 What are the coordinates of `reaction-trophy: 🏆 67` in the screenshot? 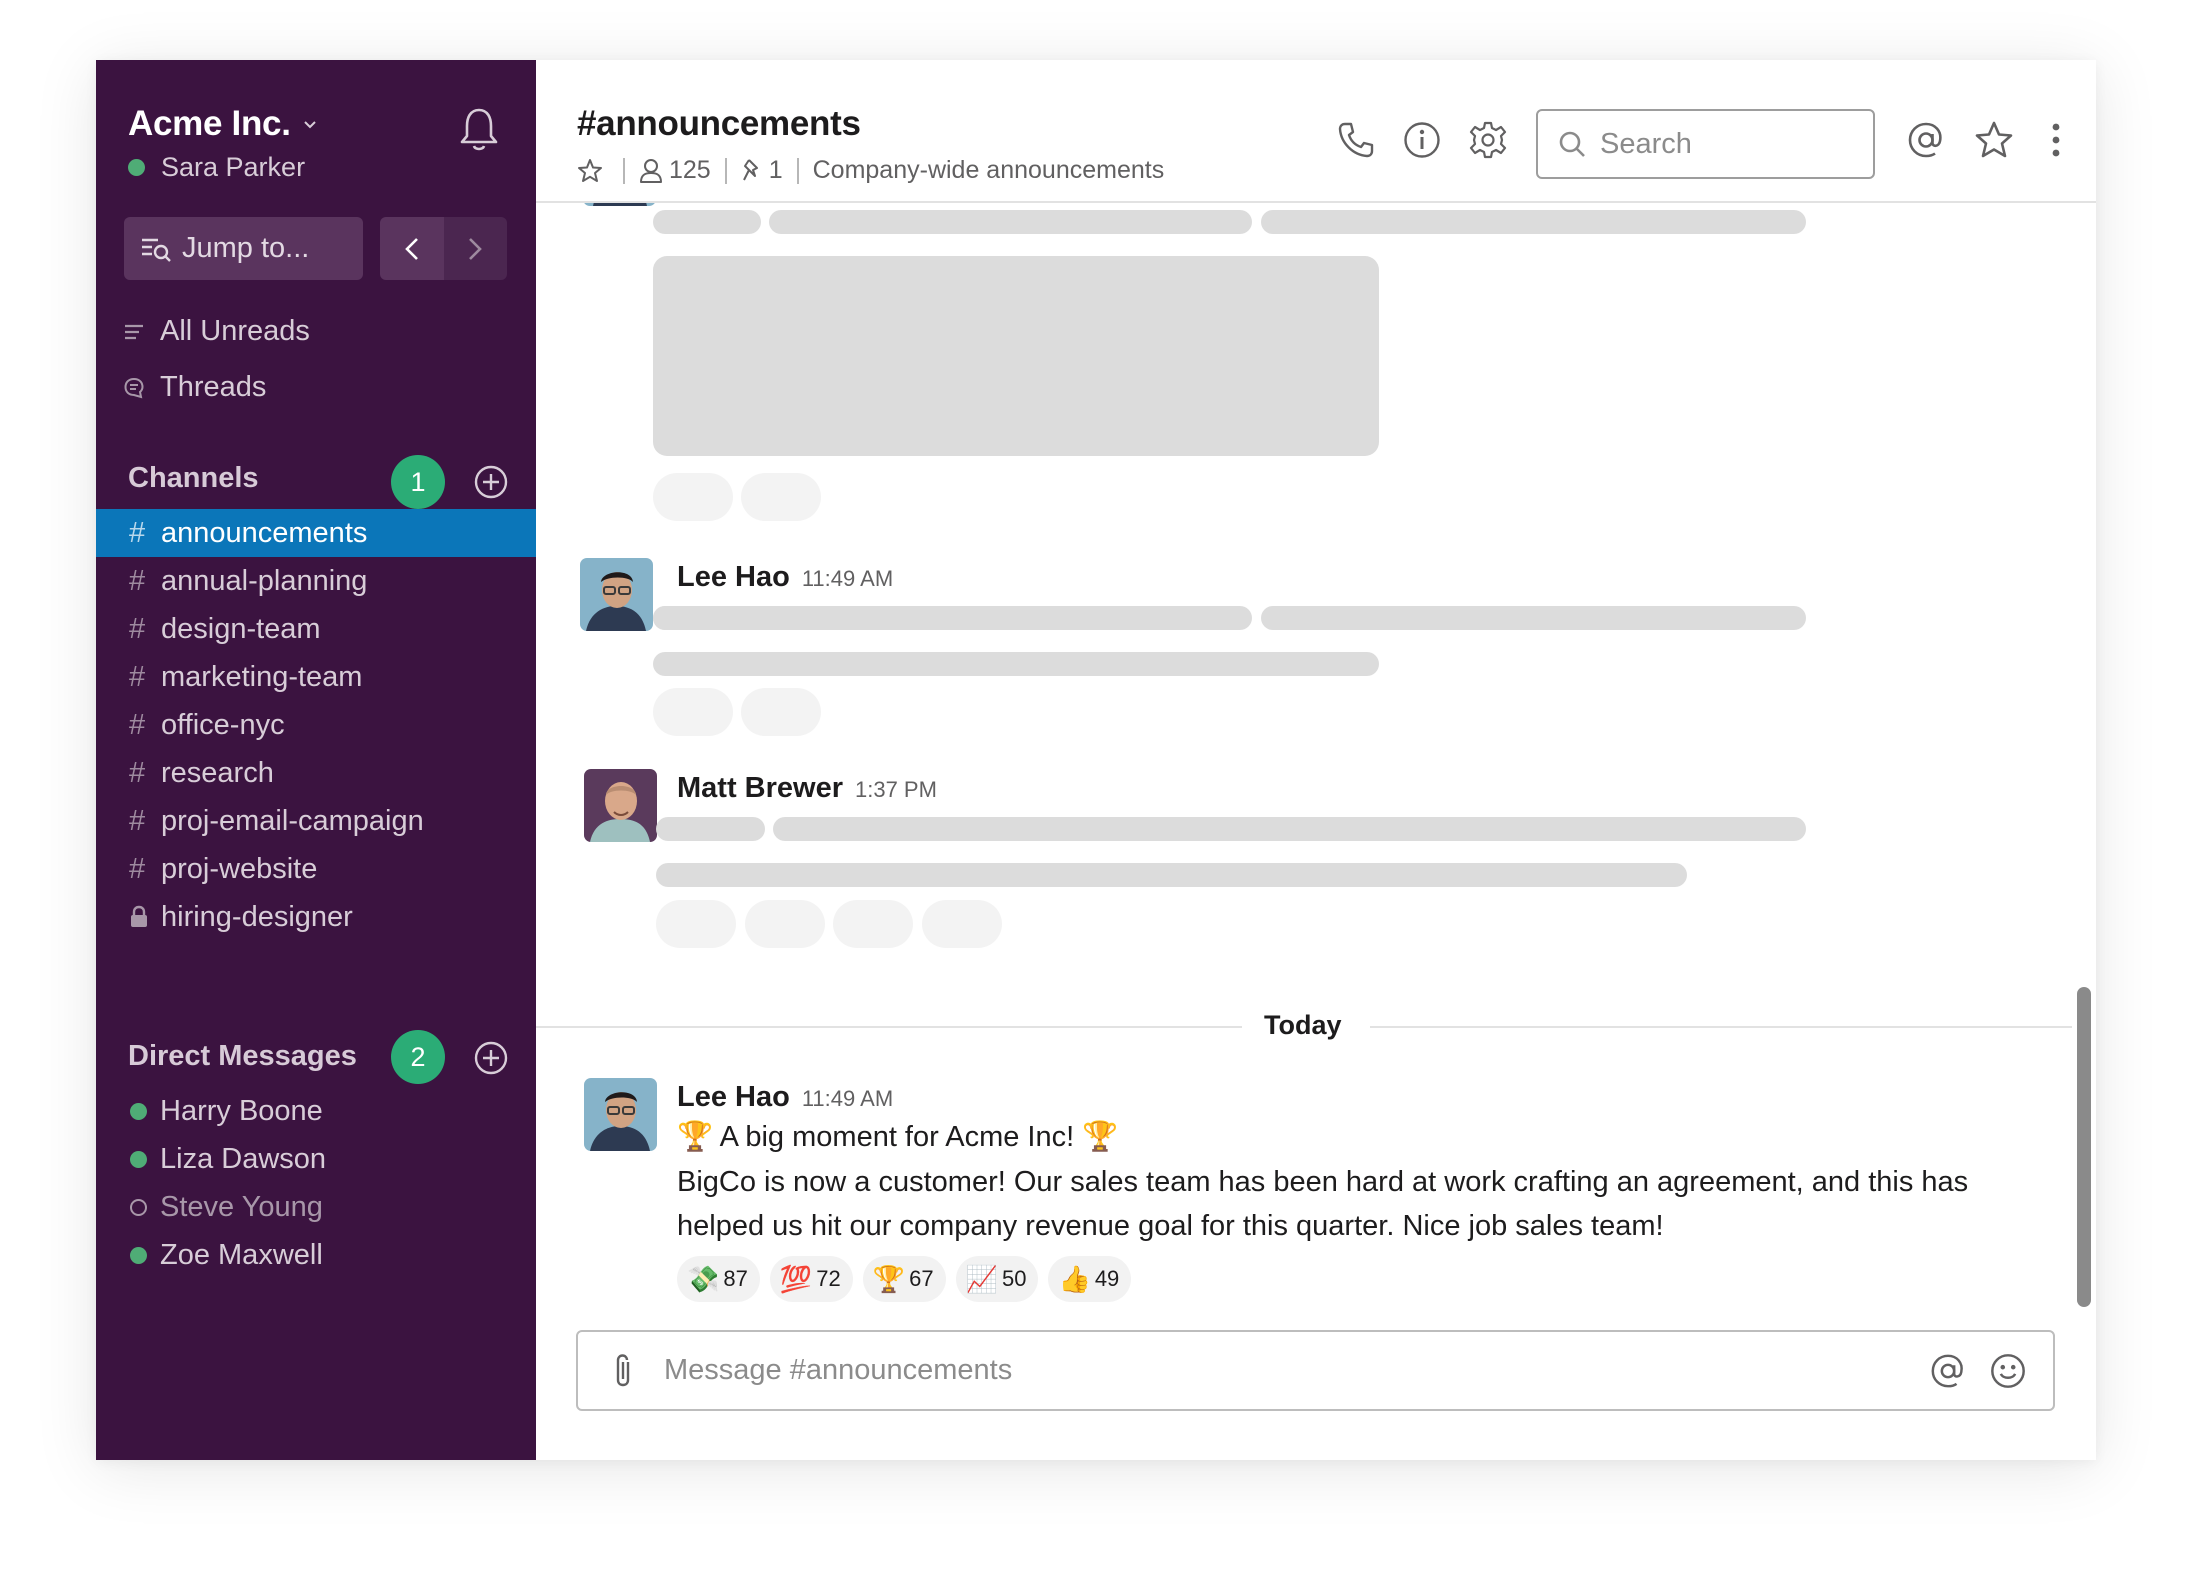 It's located at (904, 1279).